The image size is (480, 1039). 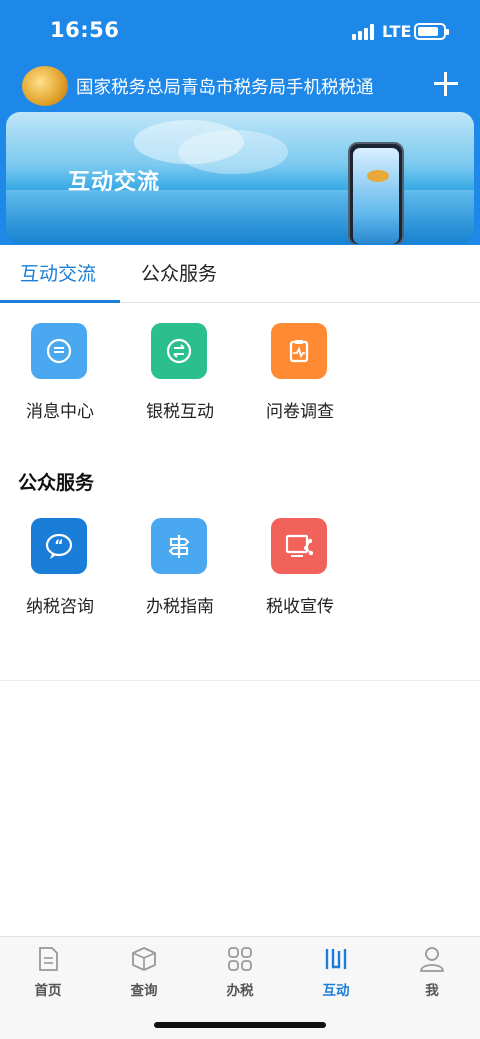 I want to click on app-header: 国家税务总局青岛市税务局手机税税通, so click(x=240, y=86).